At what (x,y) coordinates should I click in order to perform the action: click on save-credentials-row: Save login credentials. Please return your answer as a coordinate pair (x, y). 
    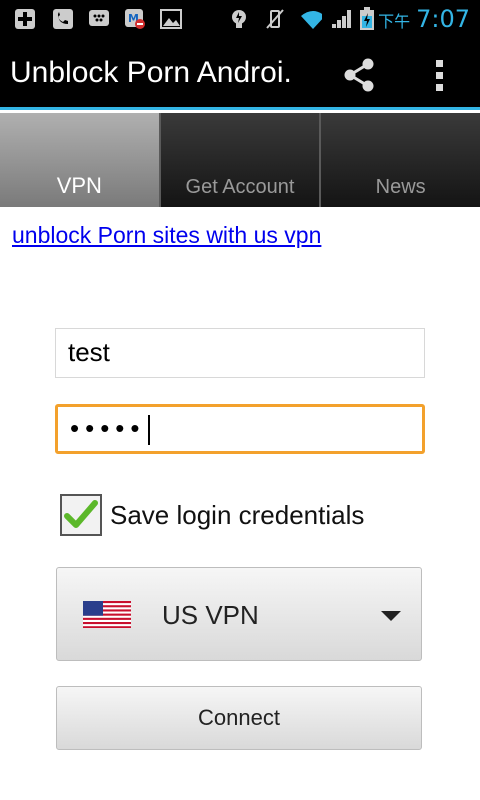
    Looking at the image, I should click on (212, 515).